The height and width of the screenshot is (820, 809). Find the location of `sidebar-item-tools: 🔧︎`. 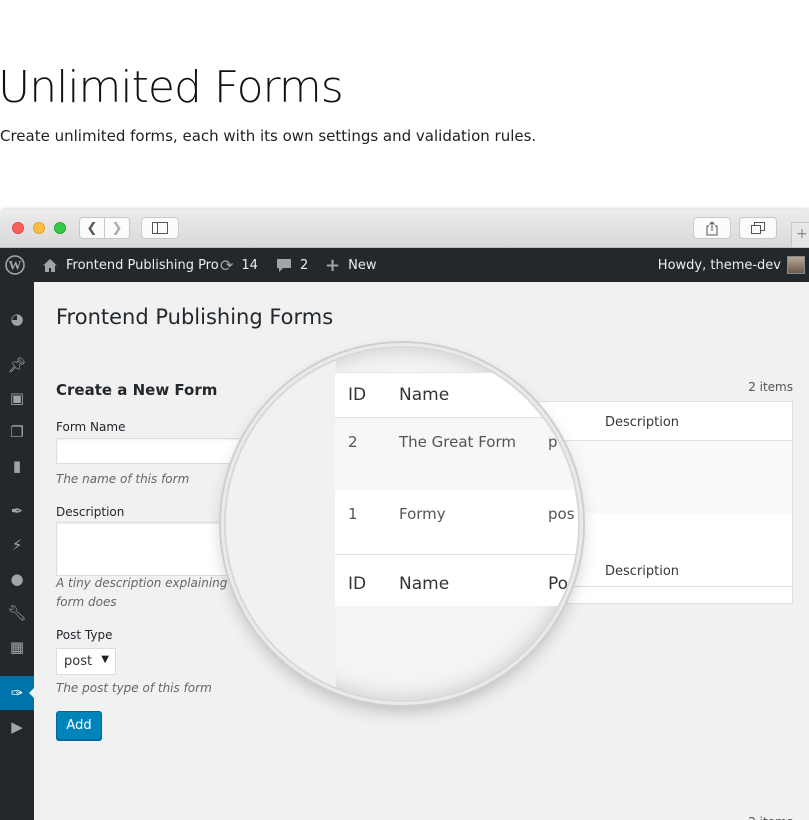

sidebar-item-tools: 🔧︎ is located at coordinates (17, 613).